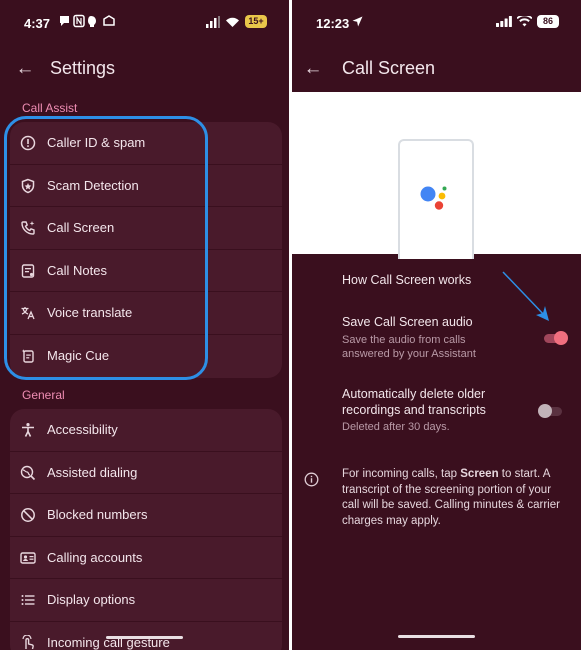 The height and width of the screenshot is (650, 581). What do you see at coordinates (391, 520) in the screenshot?
I see `info-text-line4: charges may apply.` at bounding box center [391, 520].